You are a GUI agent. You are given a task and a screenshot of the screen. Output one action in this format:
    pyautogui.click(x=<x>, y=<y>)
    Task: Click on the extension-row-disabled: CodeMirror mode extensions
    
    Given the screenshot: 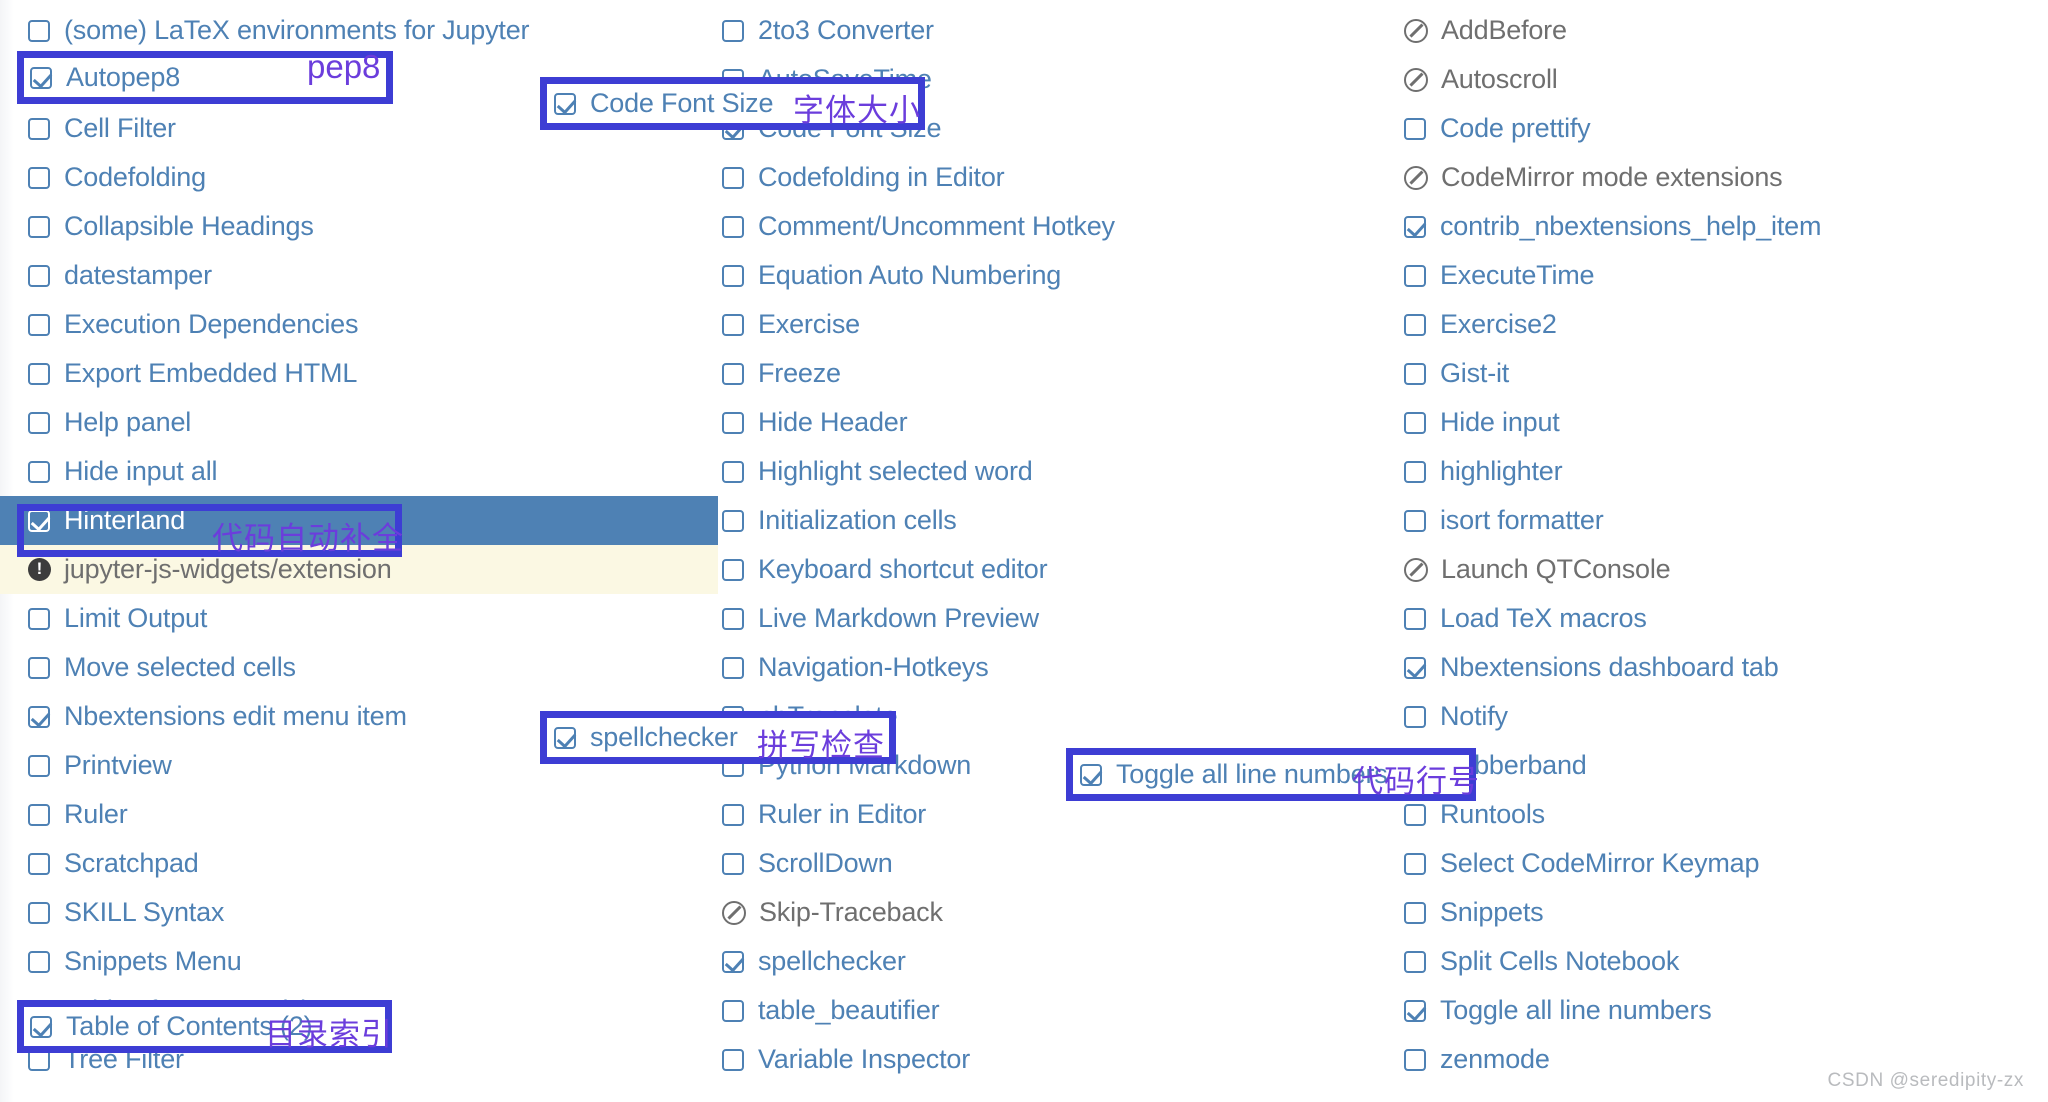 What is the action you would take?
    pyautogui.click(x=1724, y=177)
    